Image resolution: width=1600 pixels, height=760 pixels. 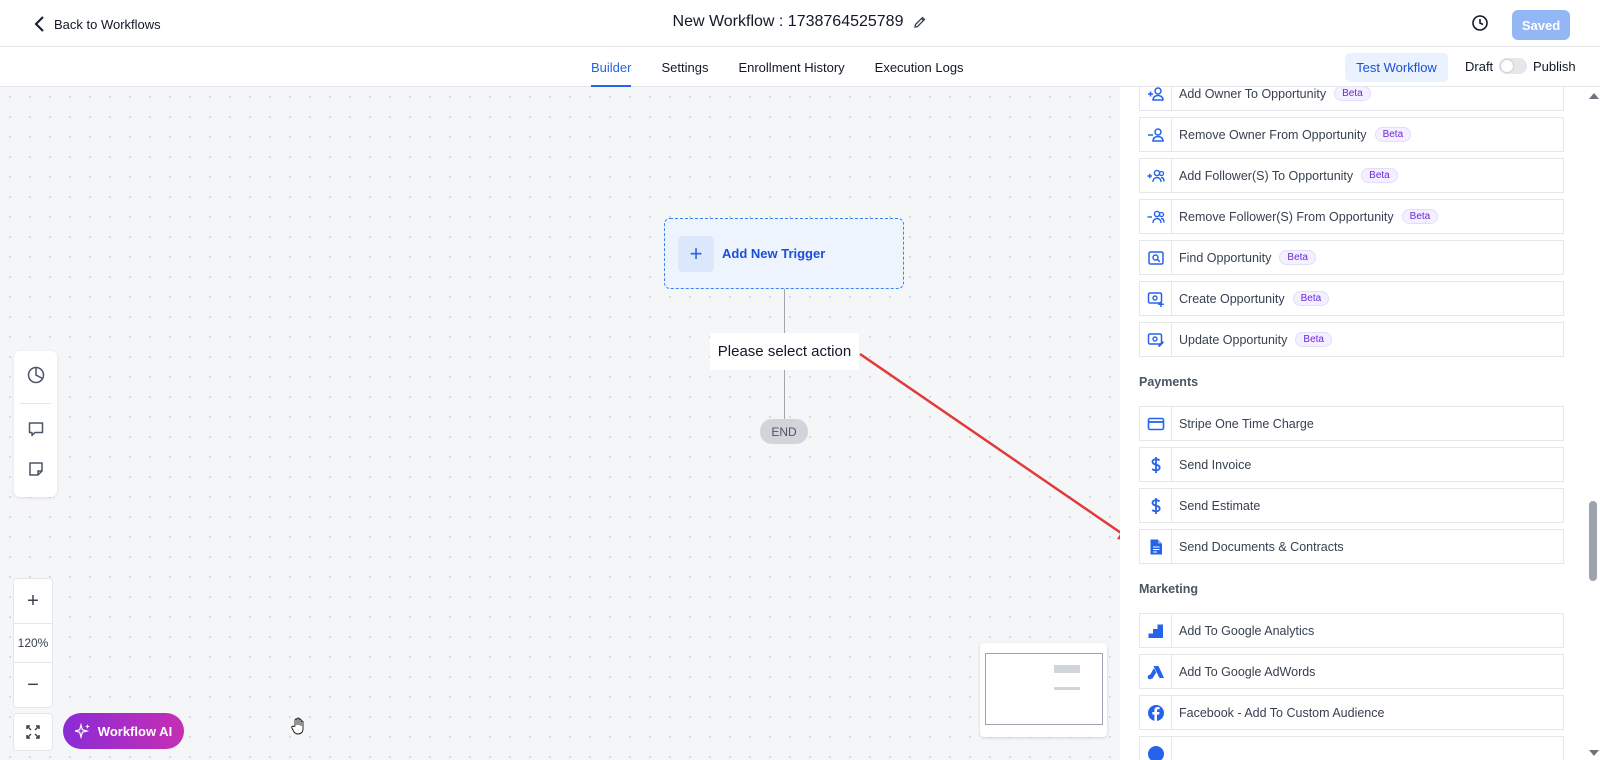 What do you see at coordinates (1247, 630) in the screenshot?
I see `action-label: Add To Google Analytics` at bounding box center [1247, 630].